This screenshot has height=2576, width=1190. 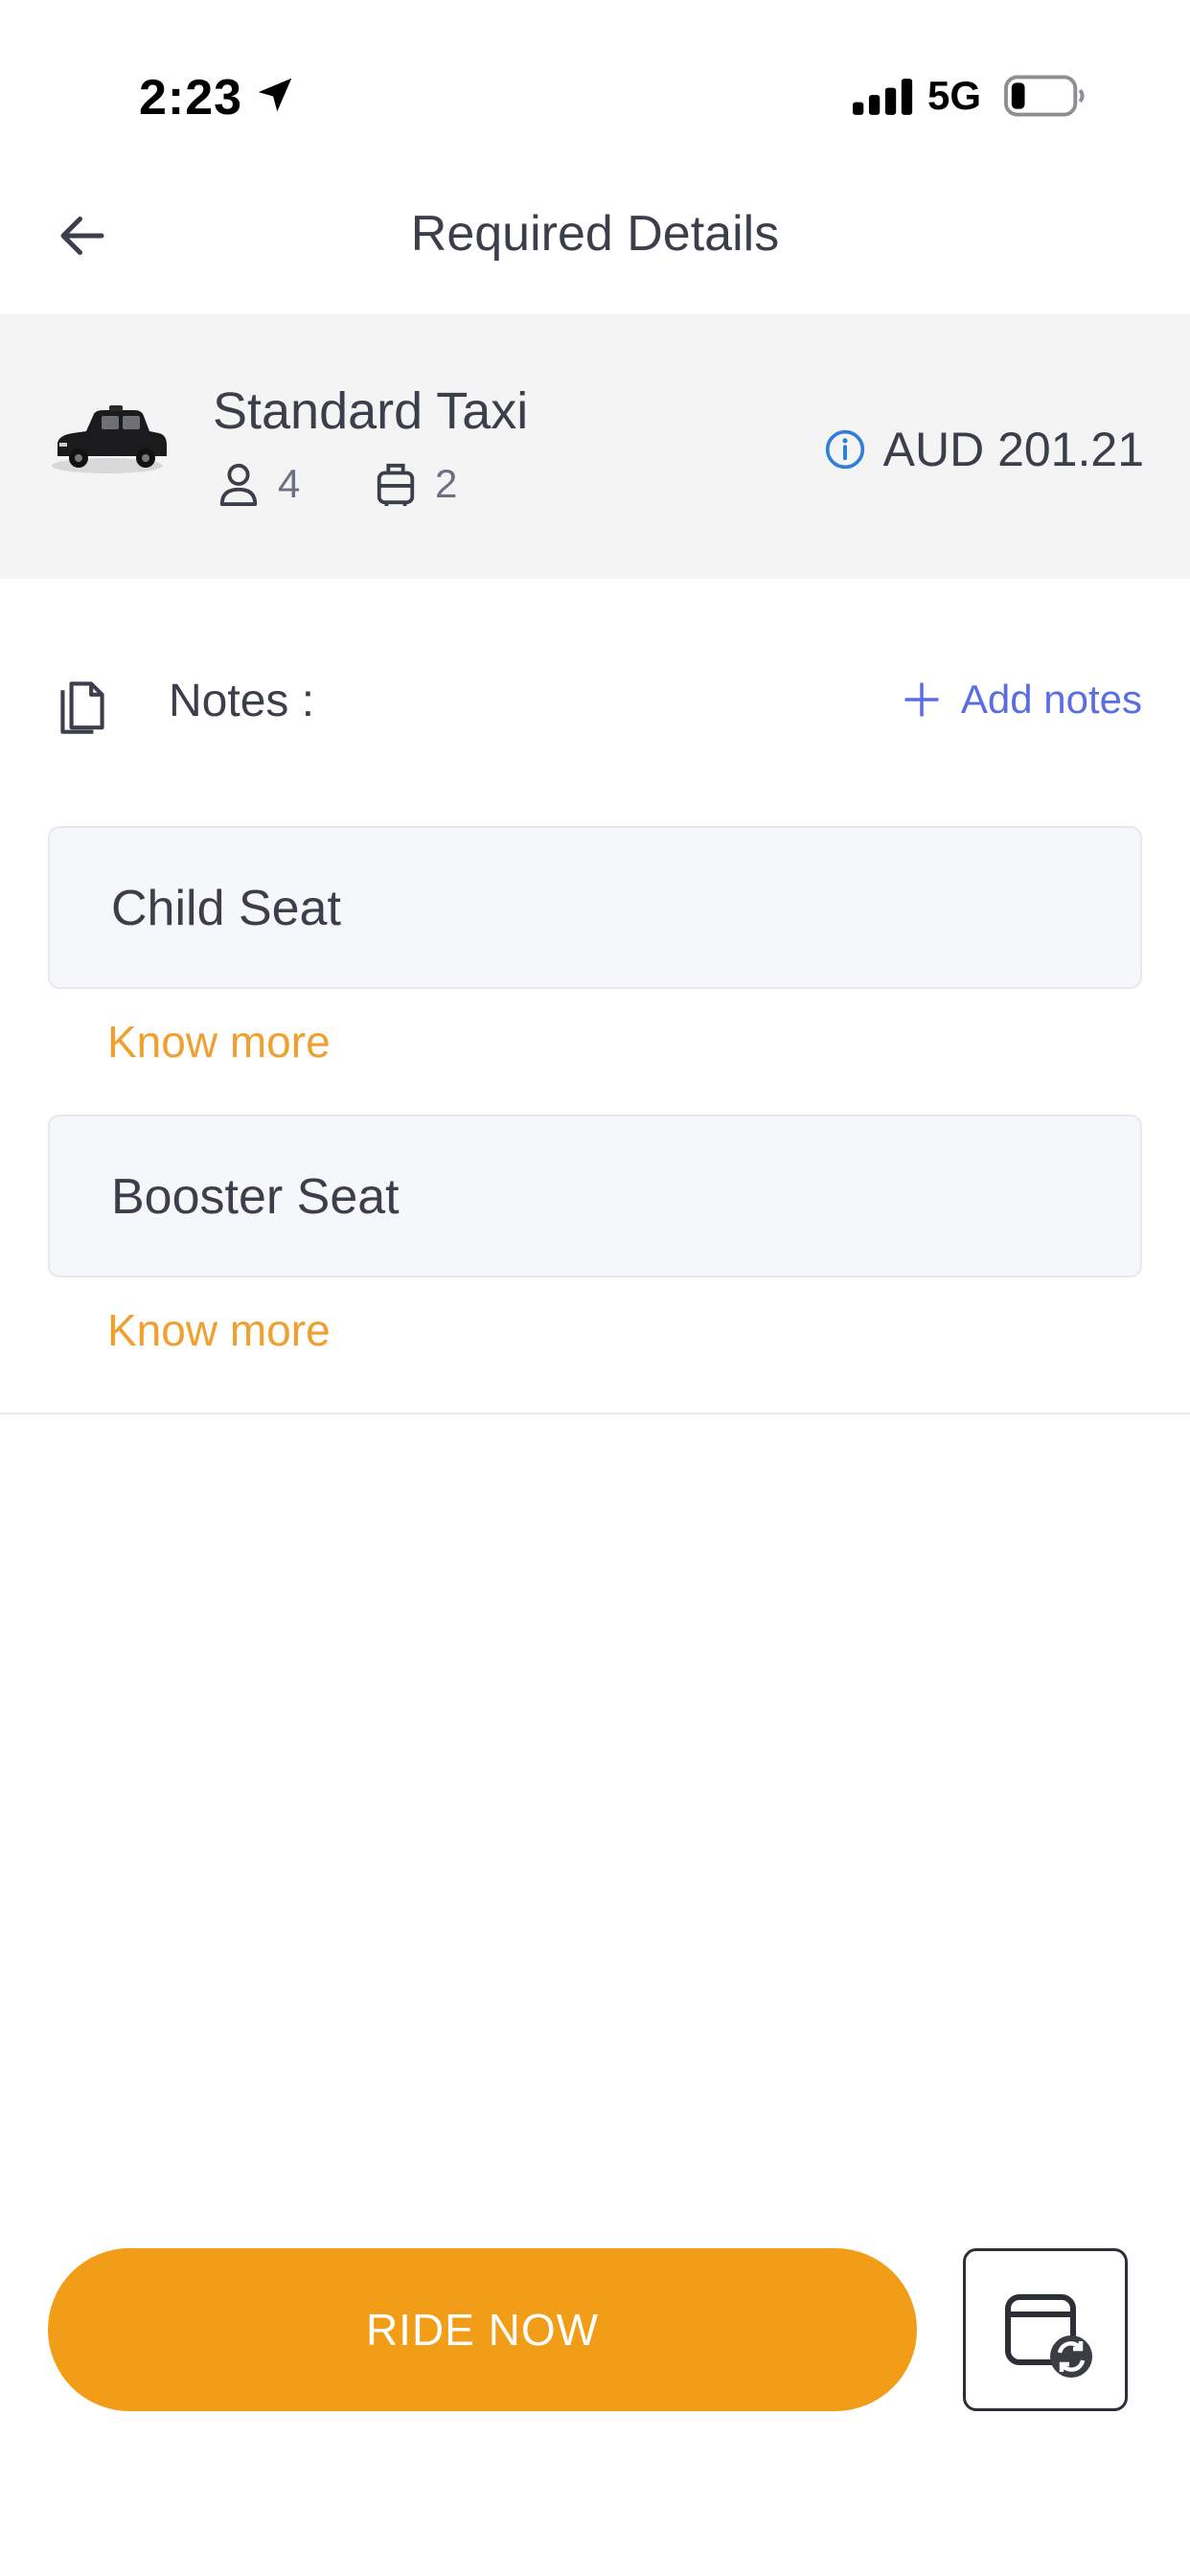 What do you see at coordinates (82, 707) in the screenshot?
I see `document-icon` at bounding box center [82, 707].